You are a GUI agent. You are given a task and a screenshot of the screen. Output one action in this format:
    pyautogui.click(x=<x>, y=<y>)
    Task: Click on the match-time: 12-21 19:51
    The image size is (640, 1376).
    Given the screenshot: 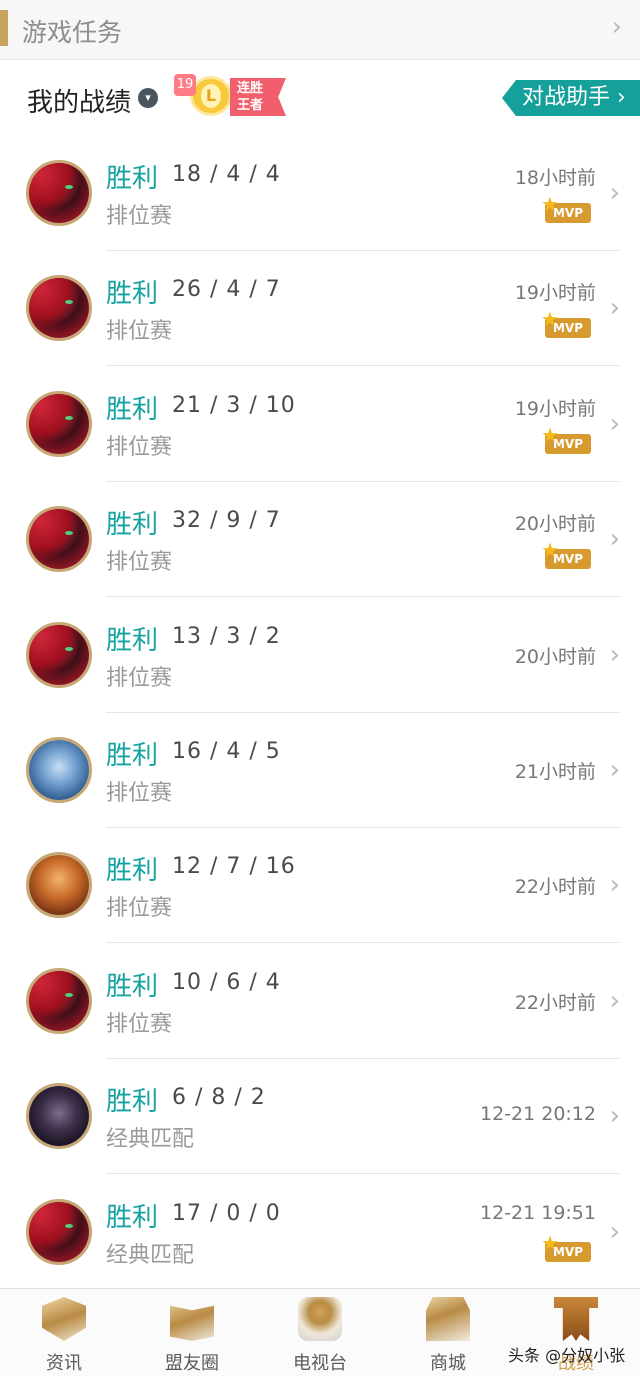 What is the action you would take?
    pyautogui.click(x=537, y=1212)
    